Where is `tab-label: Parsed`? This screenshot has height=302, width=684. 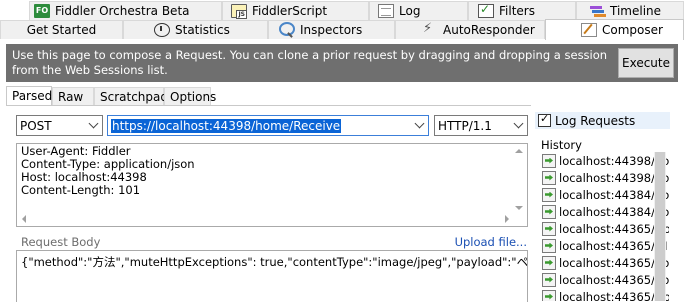 tab-label: Parsed is located at coordinates (32, 96).